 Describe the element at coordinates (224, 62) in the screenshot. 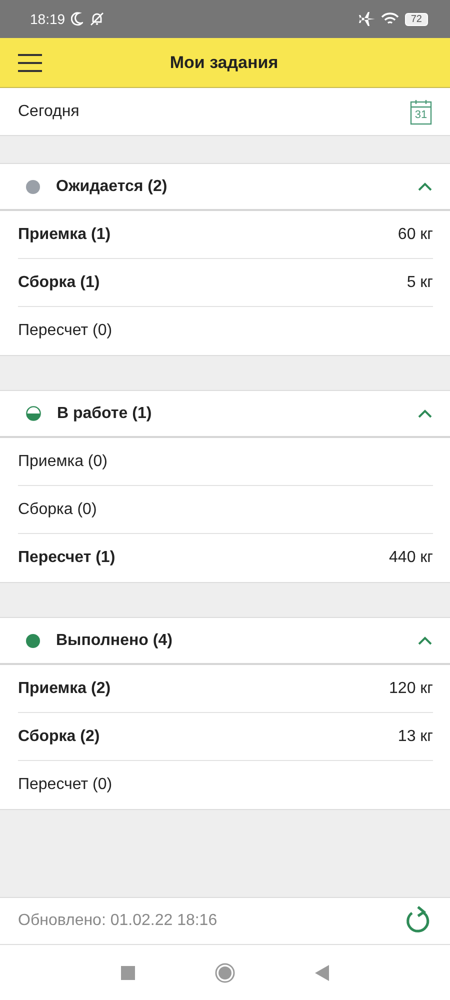

I see `screen-title: Мои задания` at that location.